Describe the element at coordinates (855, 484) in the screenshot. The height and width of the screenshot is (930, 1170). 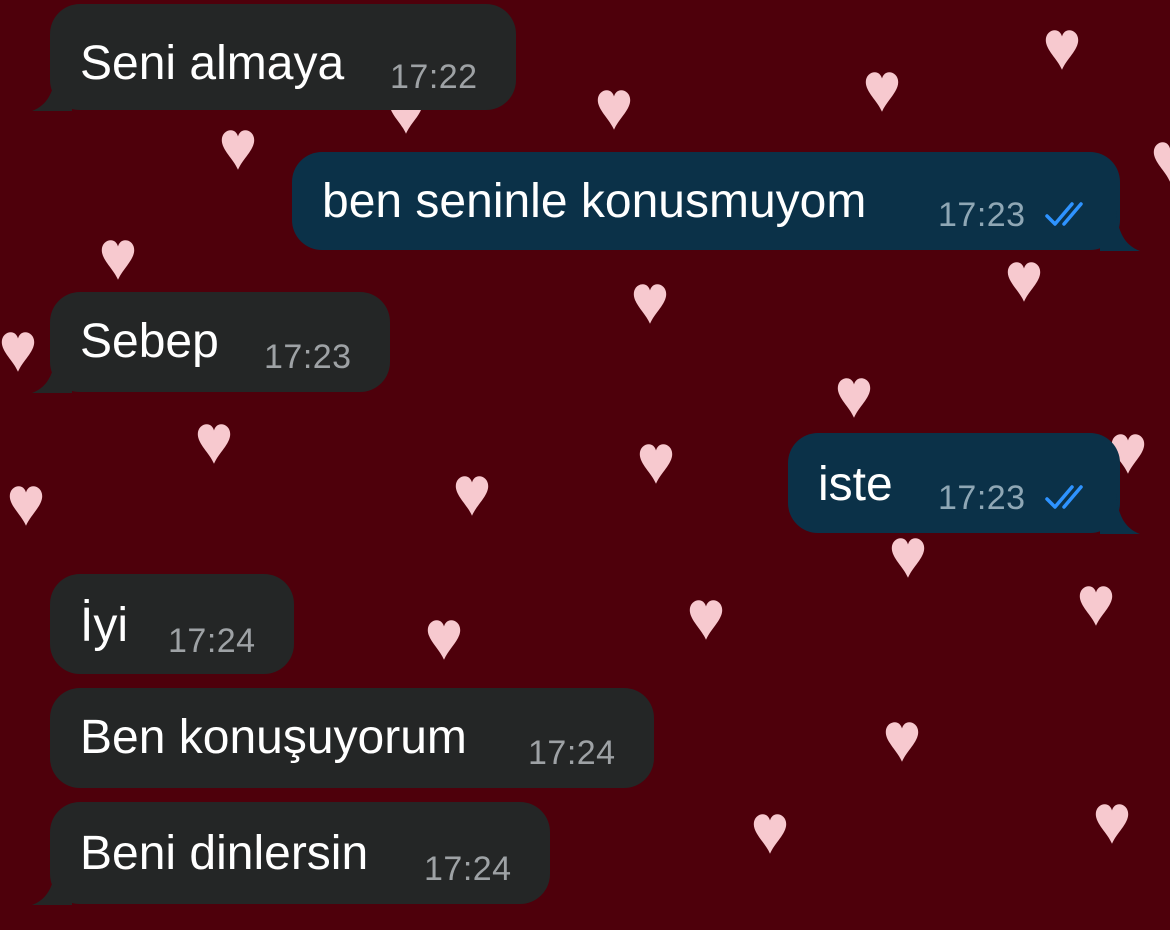
I see `message-text: iste` at that location.